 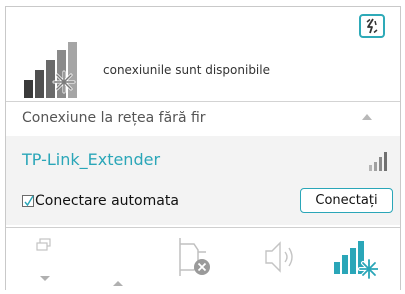 I want to click on section-title: Conexiune la rețea fără fir, so click(x=114, y=118).